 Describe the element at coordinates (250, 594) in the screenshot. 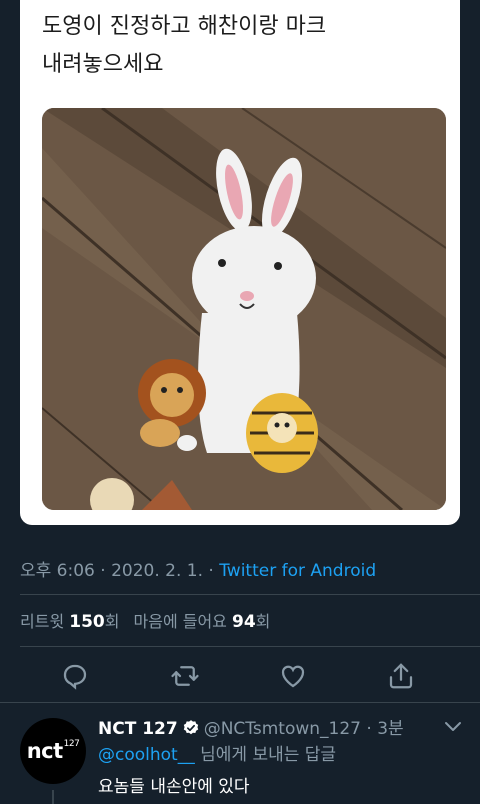

I see `divider` at that location.